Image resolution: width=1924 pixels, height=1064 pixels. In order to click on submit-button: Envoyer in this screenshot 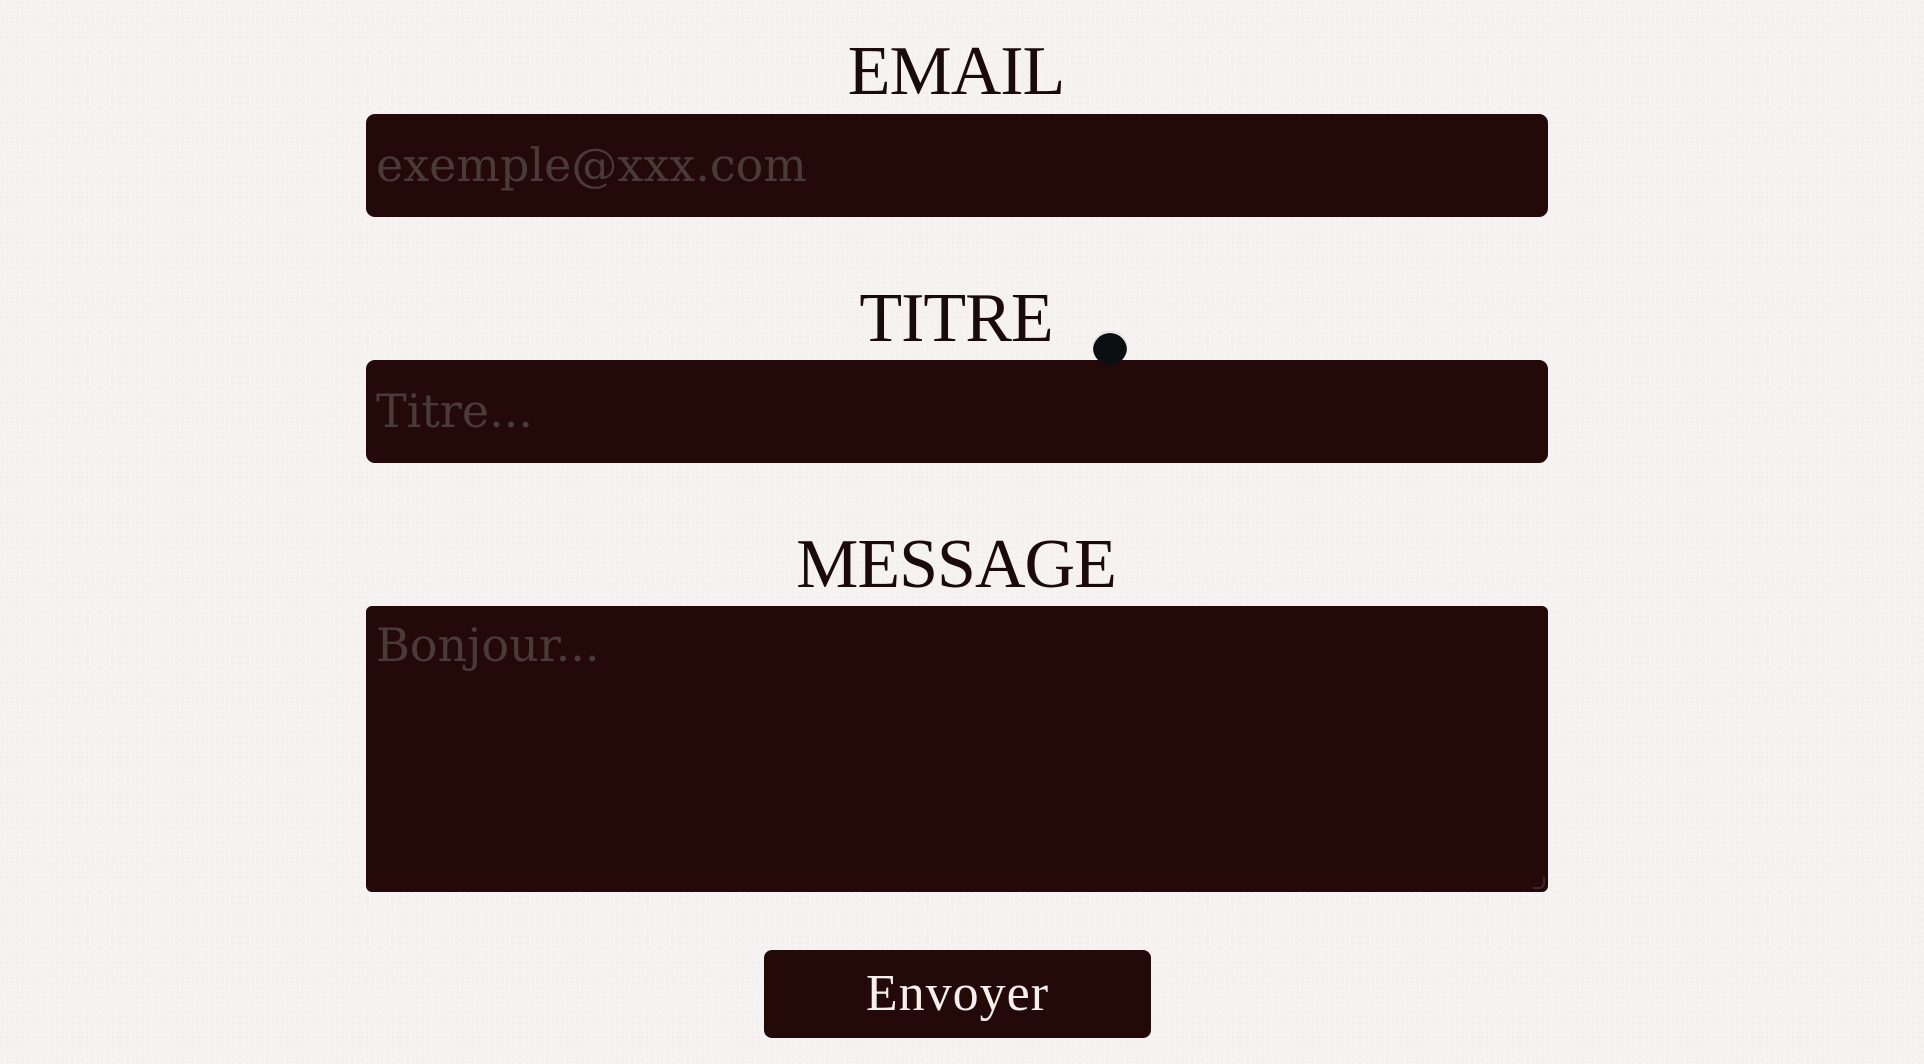, I will do `click(957, 994)`.